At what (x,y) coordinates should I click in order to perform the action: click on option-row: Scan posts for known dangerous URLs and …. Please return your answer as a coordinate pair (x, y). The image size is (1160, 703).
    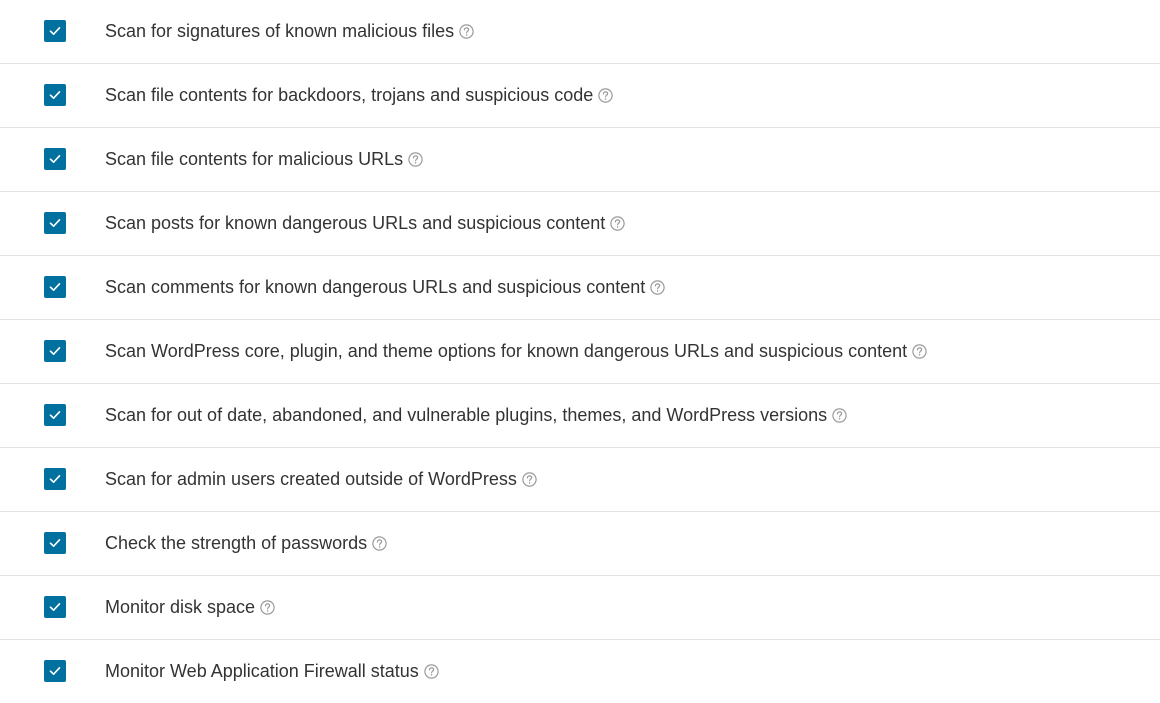
    Looking at the image, I should click on (580, 224).